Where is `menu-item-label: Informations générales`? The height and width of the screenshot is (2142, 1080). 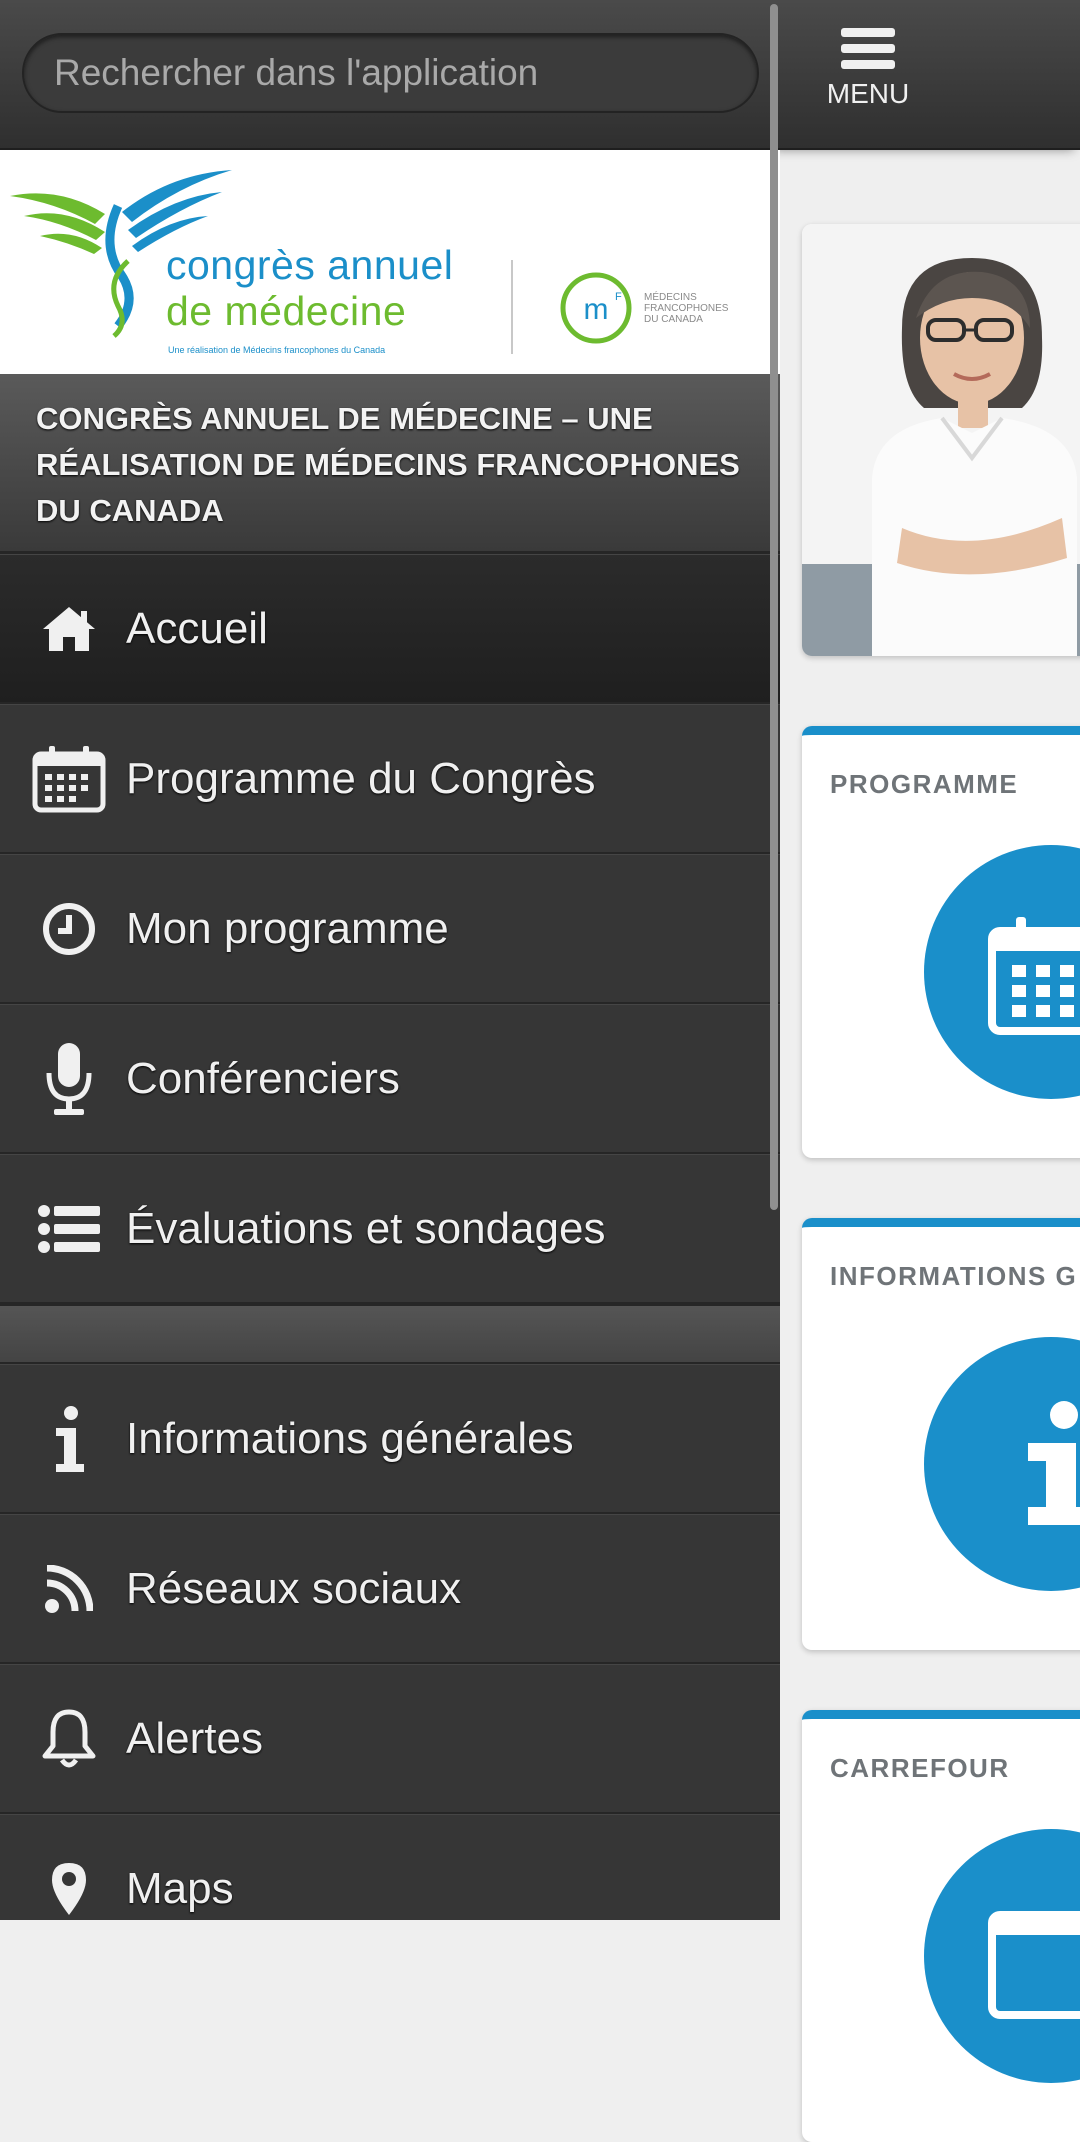 menu-item-label: Informations générales is located at coordinates (350, 1438).